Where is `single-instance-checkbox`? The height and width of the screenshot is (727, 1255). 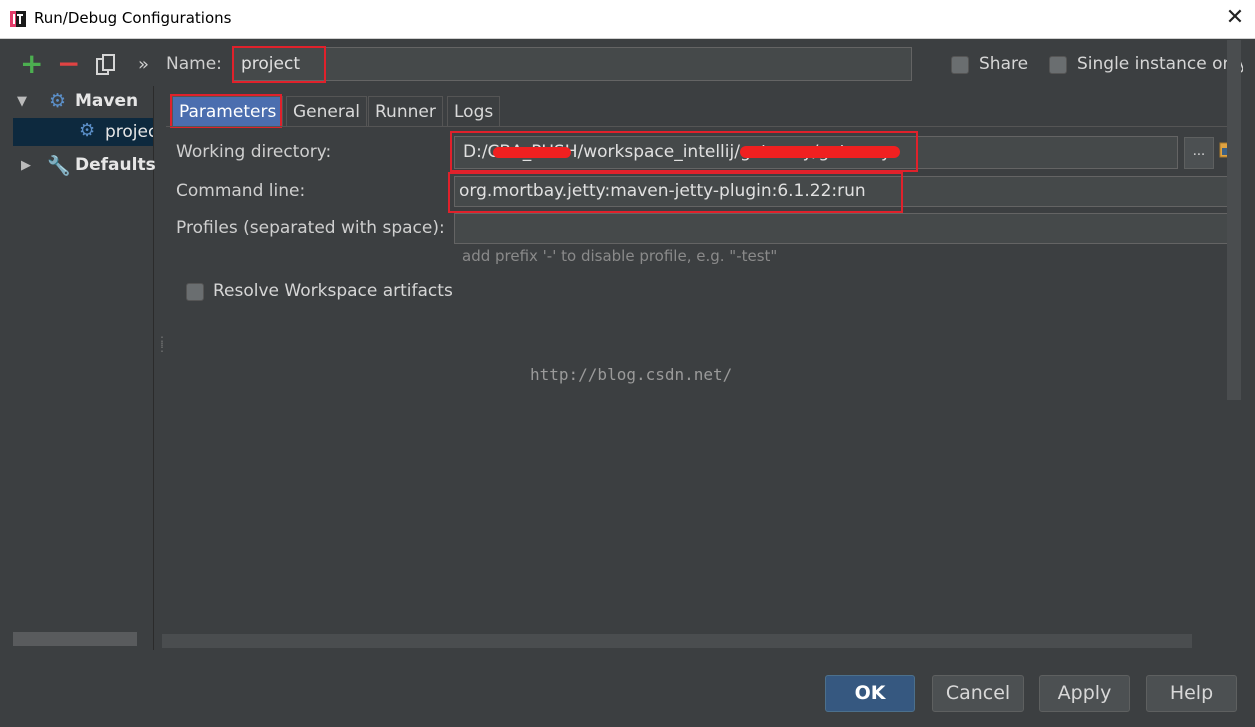 single-instance-checkbox is located at coordinates (1058, 65).